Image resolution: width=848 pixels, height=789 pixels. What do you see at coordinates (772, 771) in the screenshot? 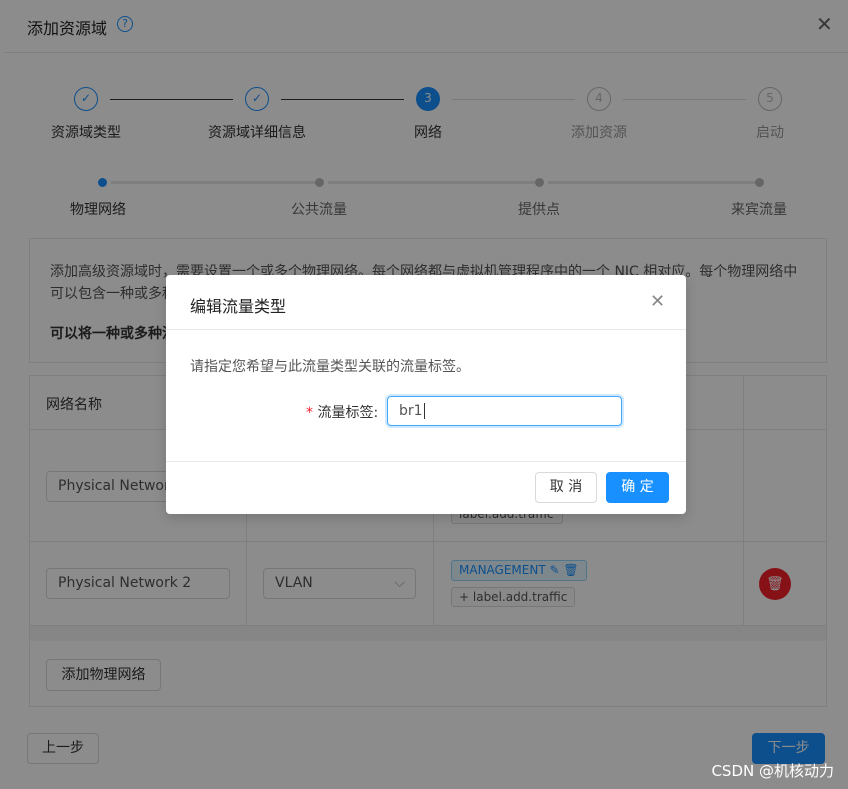
I see `watermark: CSDN @机核动力` at bounding box center [772, 771].